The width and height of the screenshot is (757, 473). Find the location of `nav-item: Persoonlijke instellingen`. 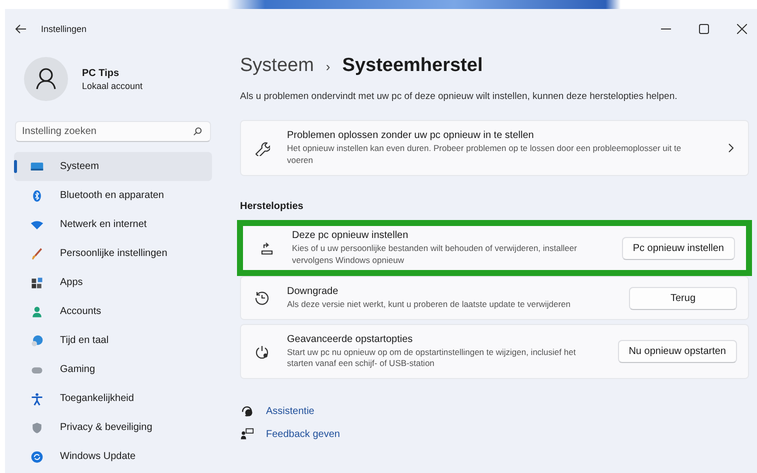

nav-item: Persoonlijke instellingen is located at coordinates (113, 253).